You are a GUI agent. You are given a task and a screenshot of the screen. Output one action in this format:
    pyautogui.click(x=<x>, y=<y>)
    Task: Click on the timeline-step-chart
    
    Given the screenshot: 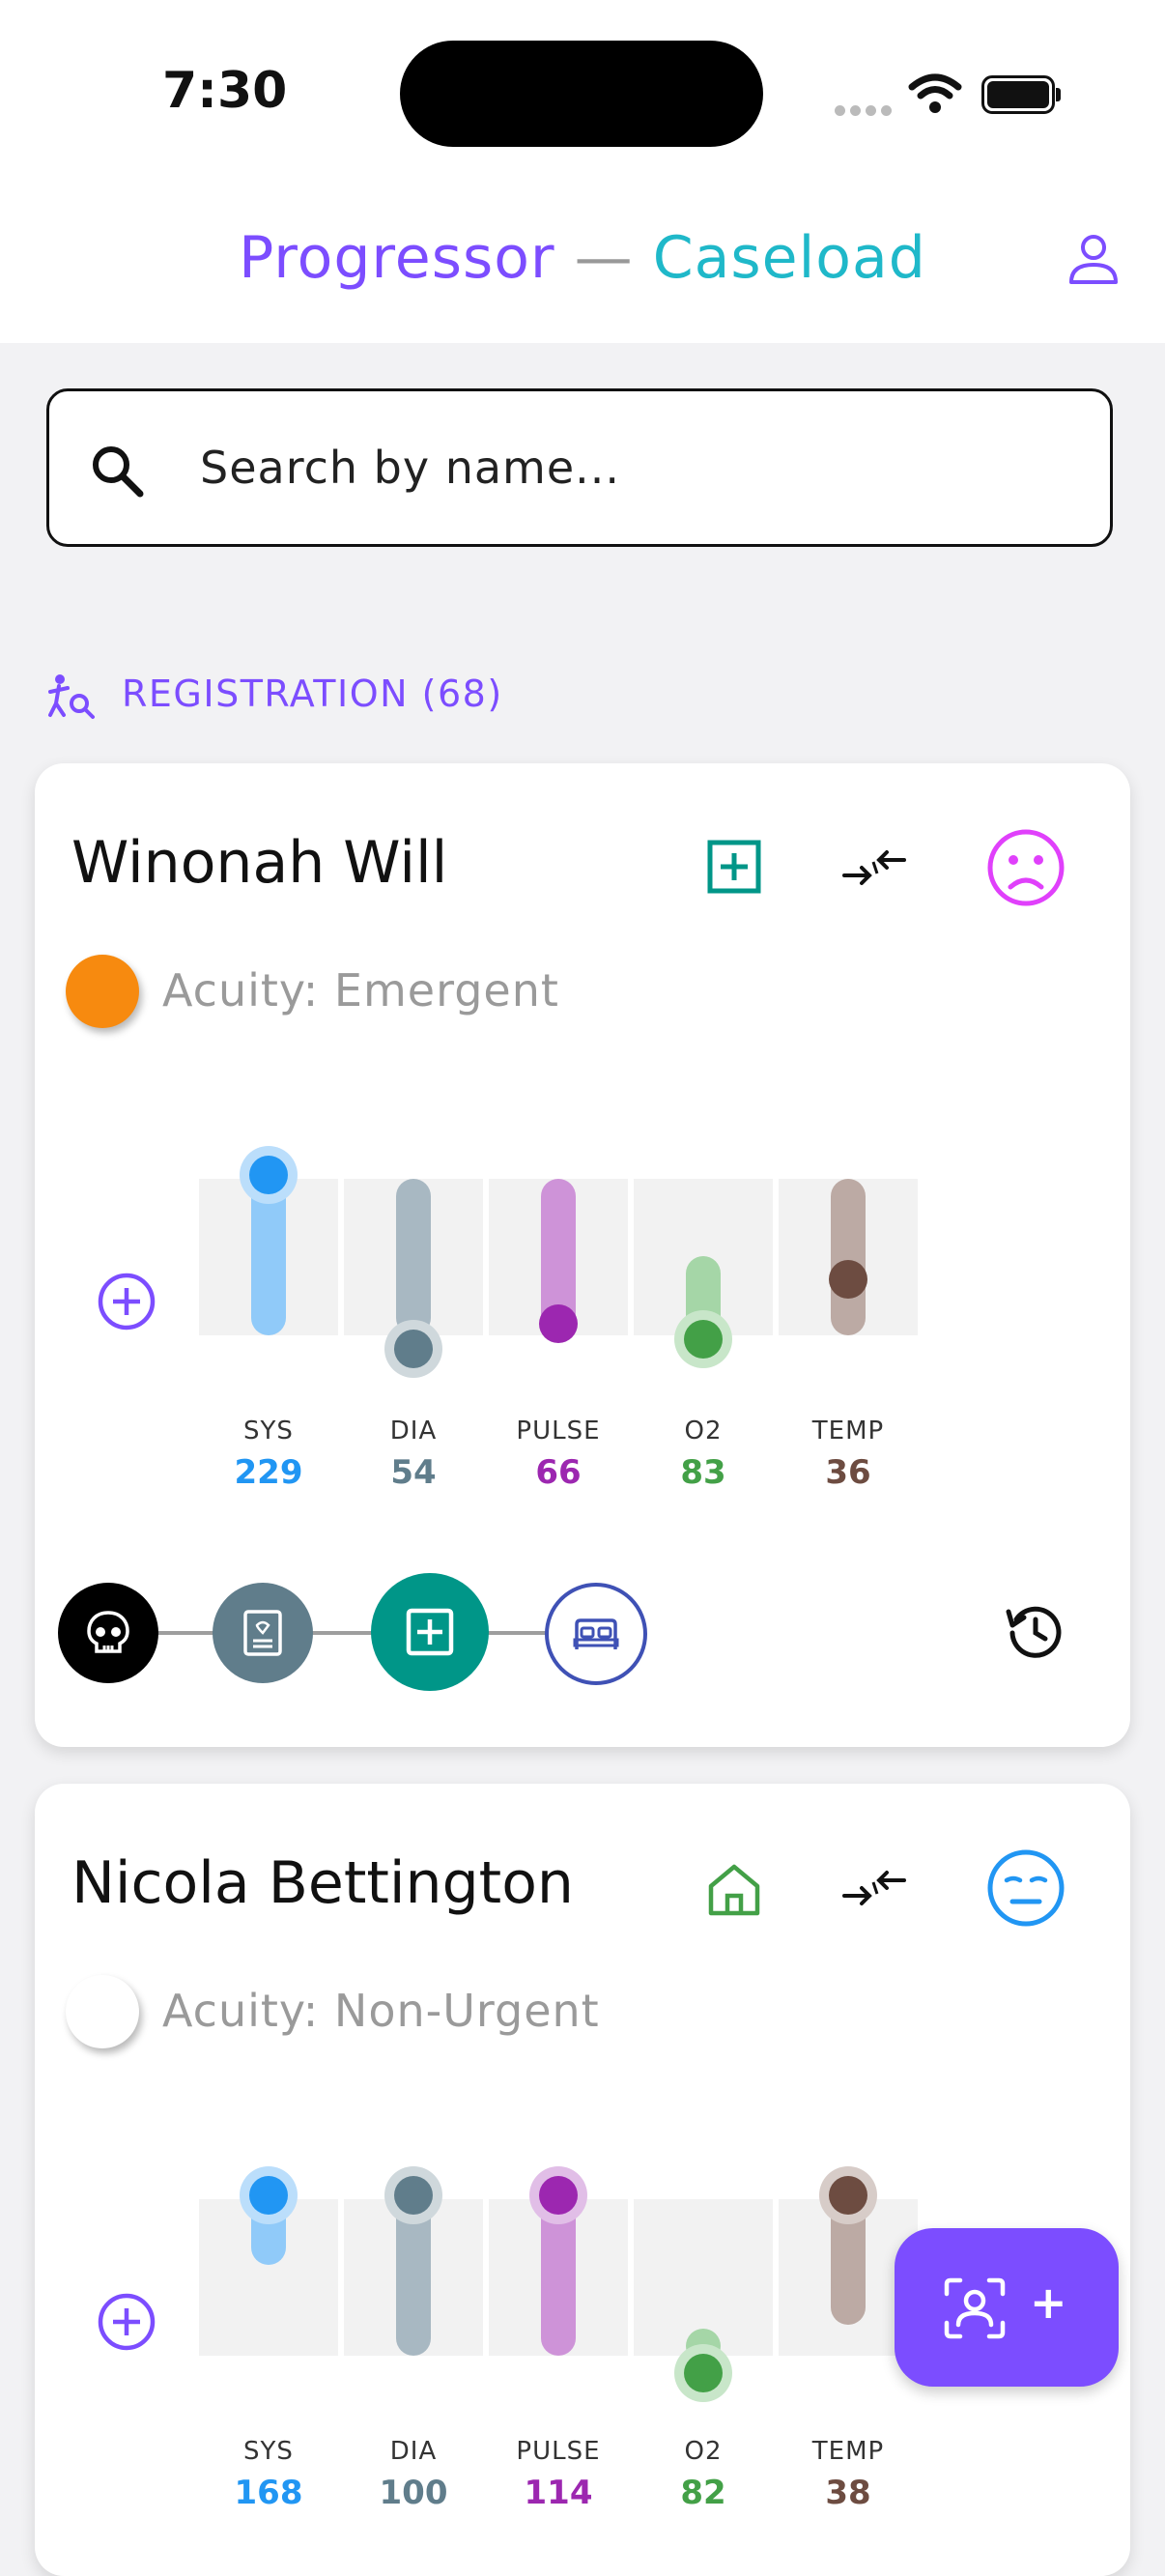 What is the action you would take?
    pyautogui.click(x=263, y=1633)
    